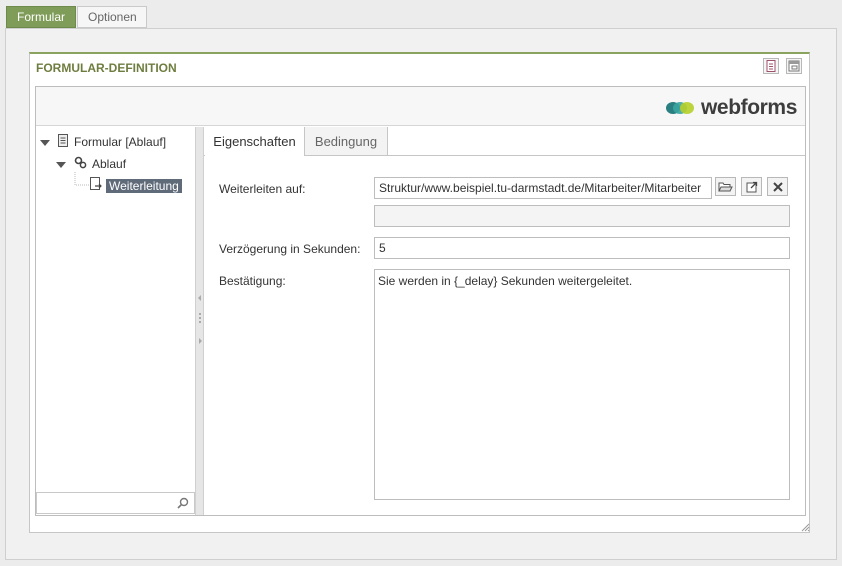 The width and height of the screenshot is (842, 566). I want to click on tree-connector, so click(81, 179).